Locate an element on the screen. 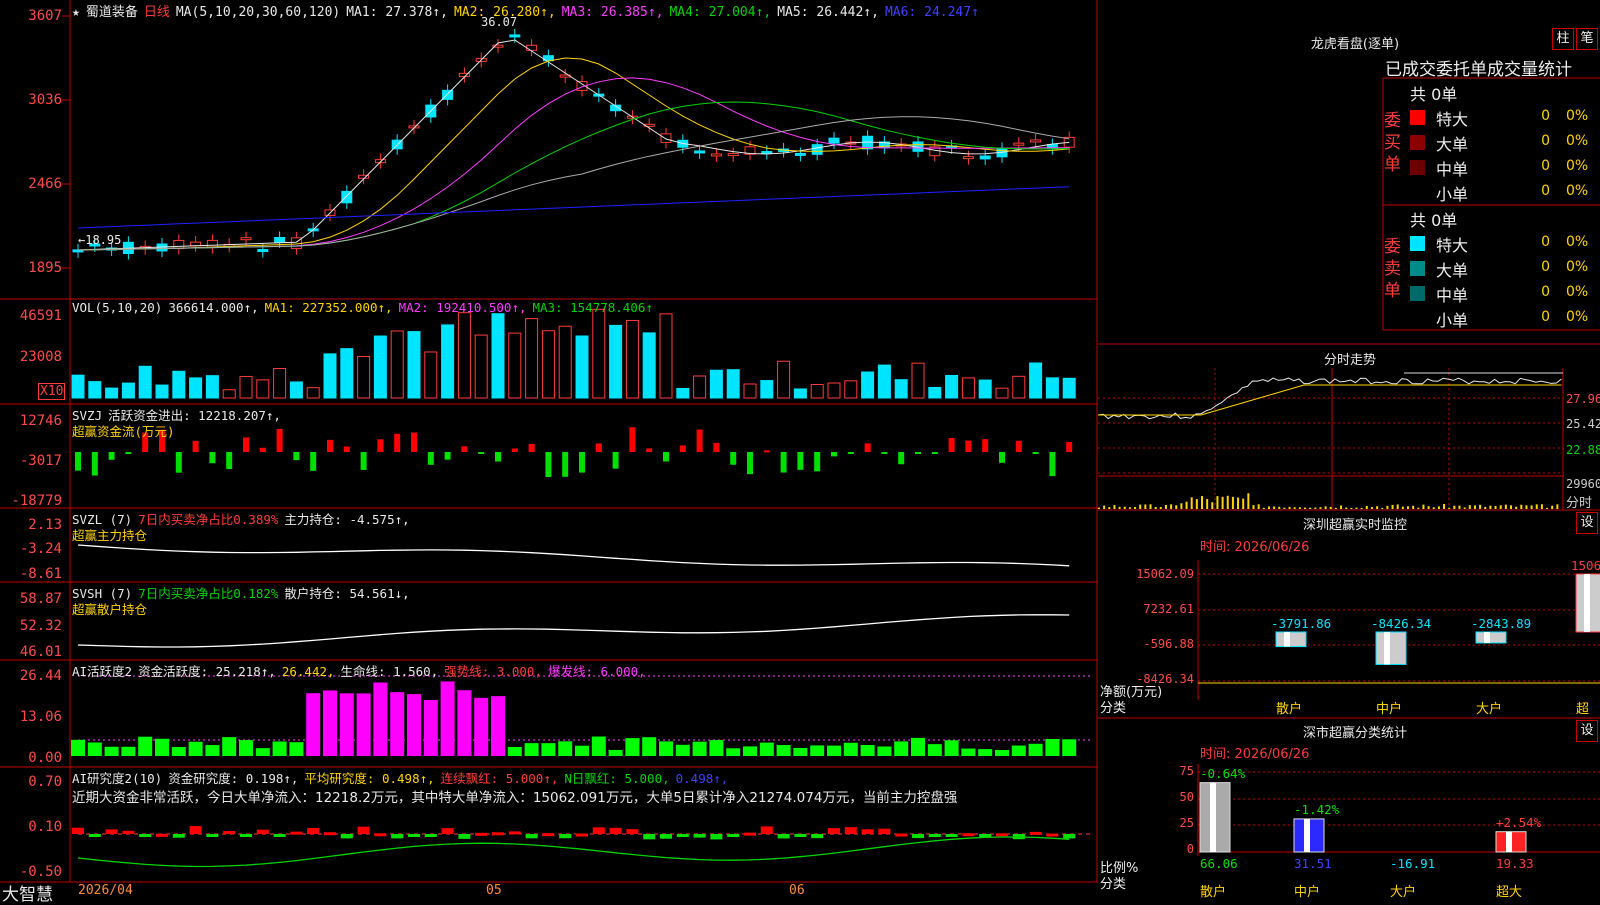 The image size is (1600, 905). szrt-value-label: -8426.34 is located at coordinates (1401, 623).